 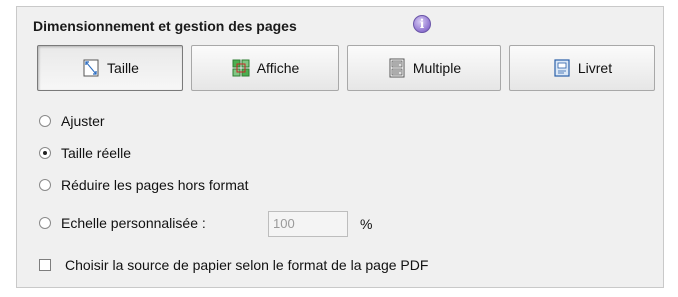 What do you see at coordinates (123, 68) in the screenshot?
I see `tab-label: Taille` at bounding box center [123, 68].